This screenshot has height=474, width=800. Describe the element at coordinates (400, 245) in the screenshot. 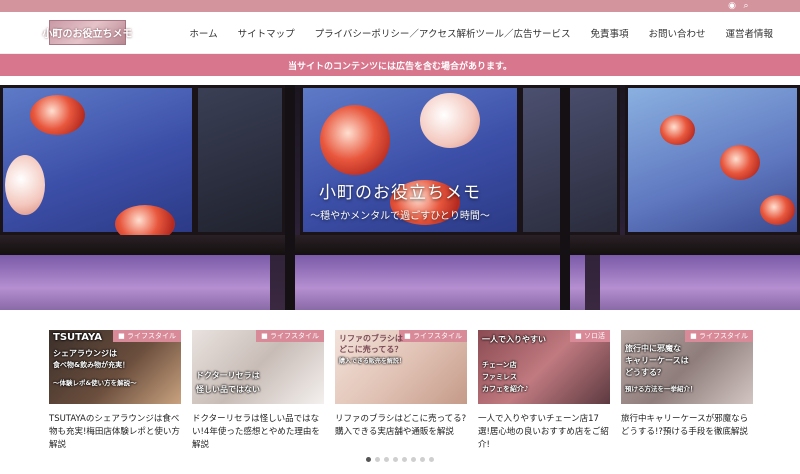

I see `aquarium-shelf` at that location.